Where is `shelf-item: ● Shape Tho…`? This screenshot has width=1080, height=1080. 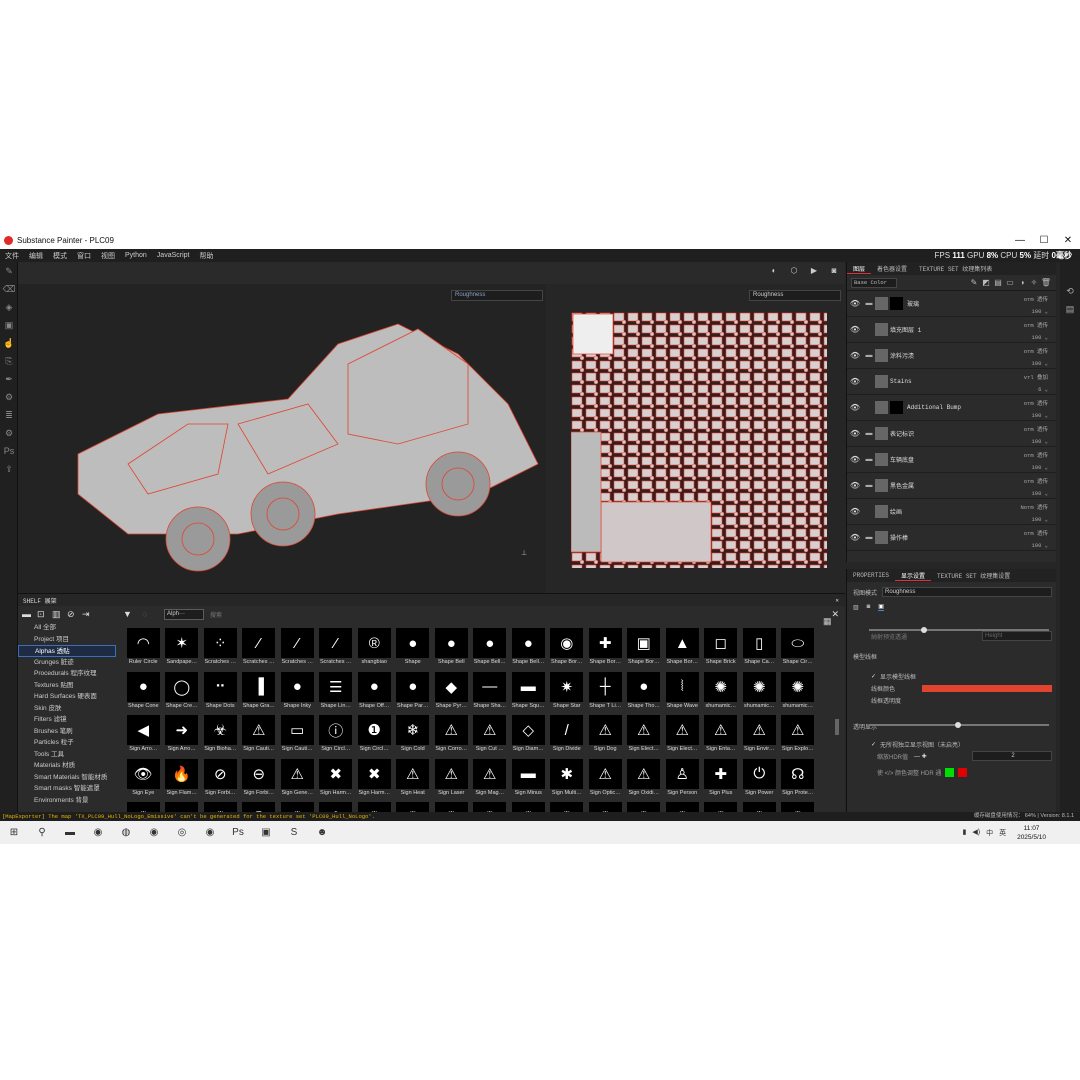 shelf-item: ● Shape Tho… is located at coordinates (644, 693).